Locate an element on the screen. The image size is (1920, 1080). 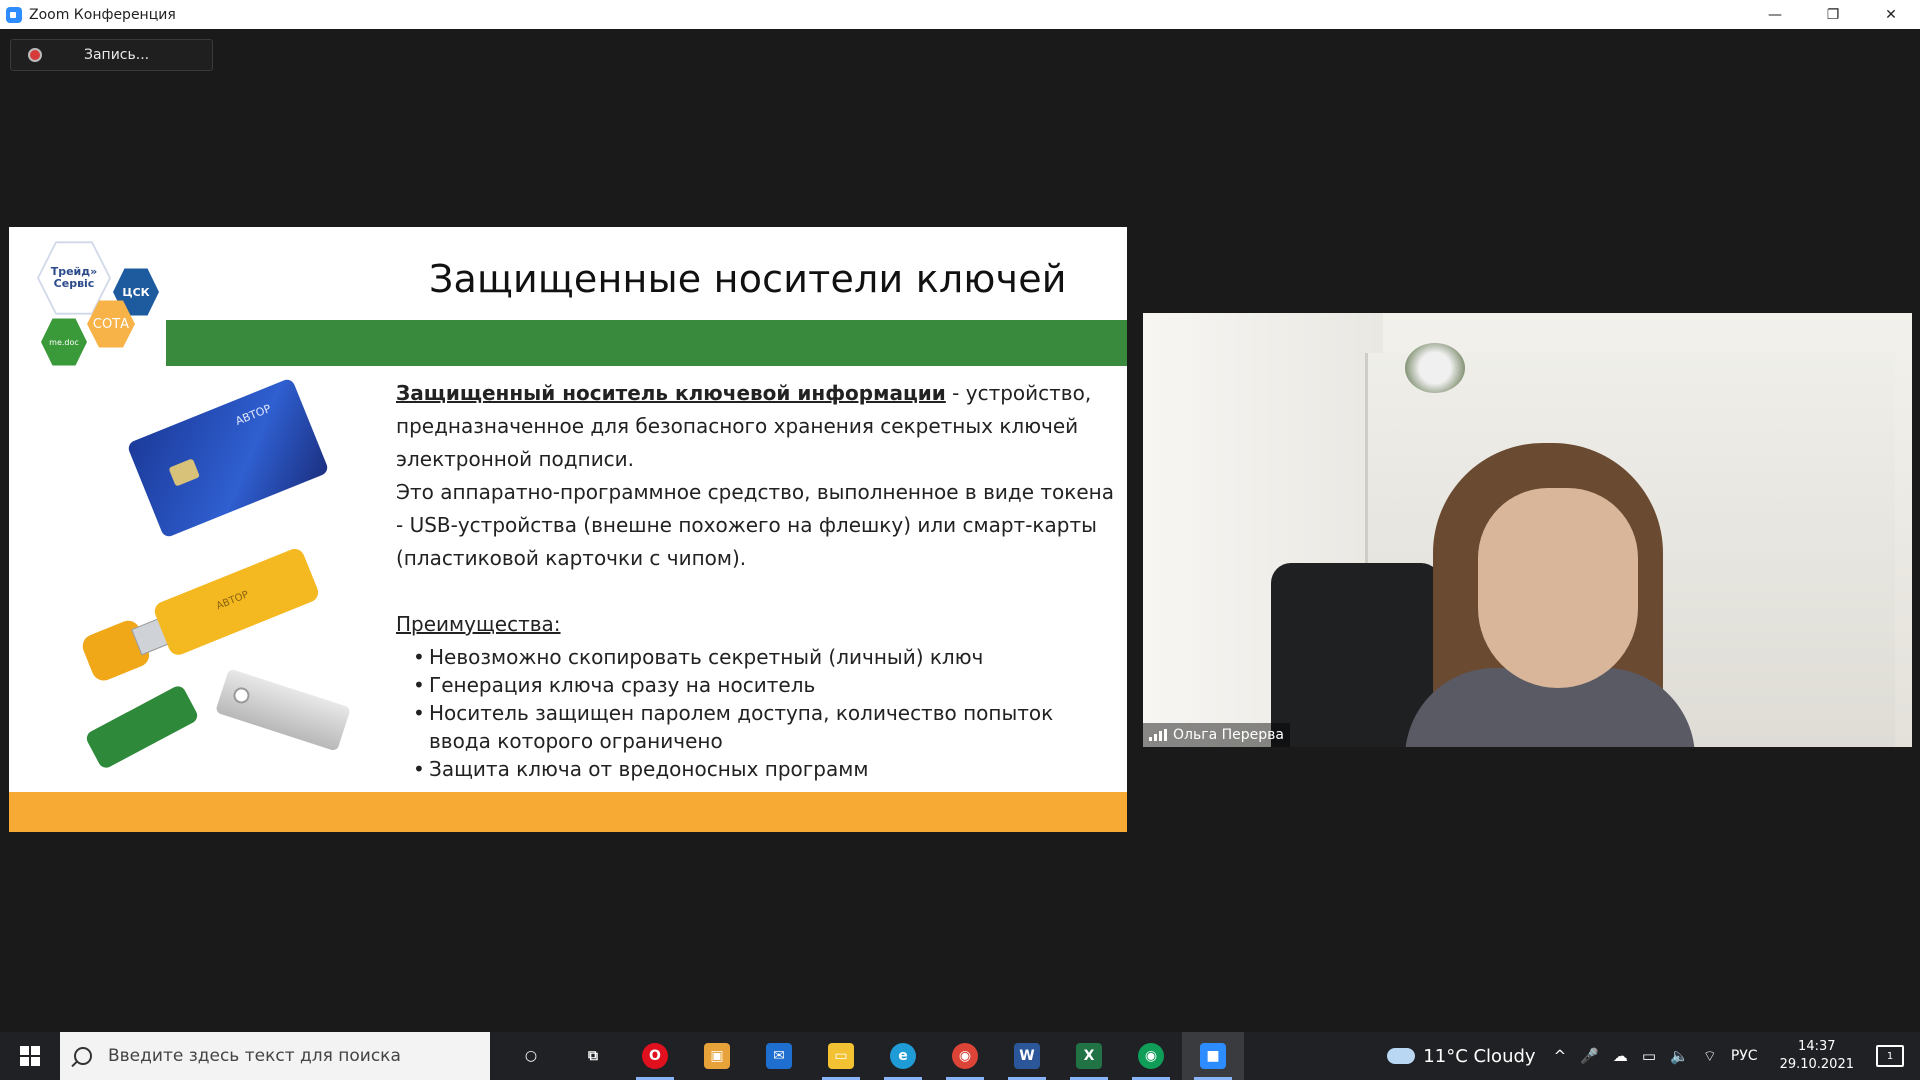
language-indicator: РУС is located at coordinates (1744, 1056).